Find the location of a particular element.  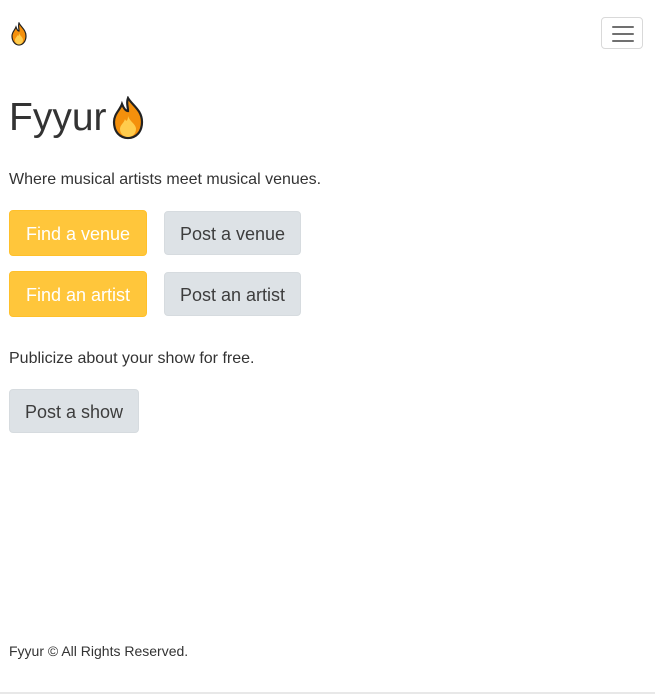

find-artist-button: Find an artist is located at coordinates (78, 294).